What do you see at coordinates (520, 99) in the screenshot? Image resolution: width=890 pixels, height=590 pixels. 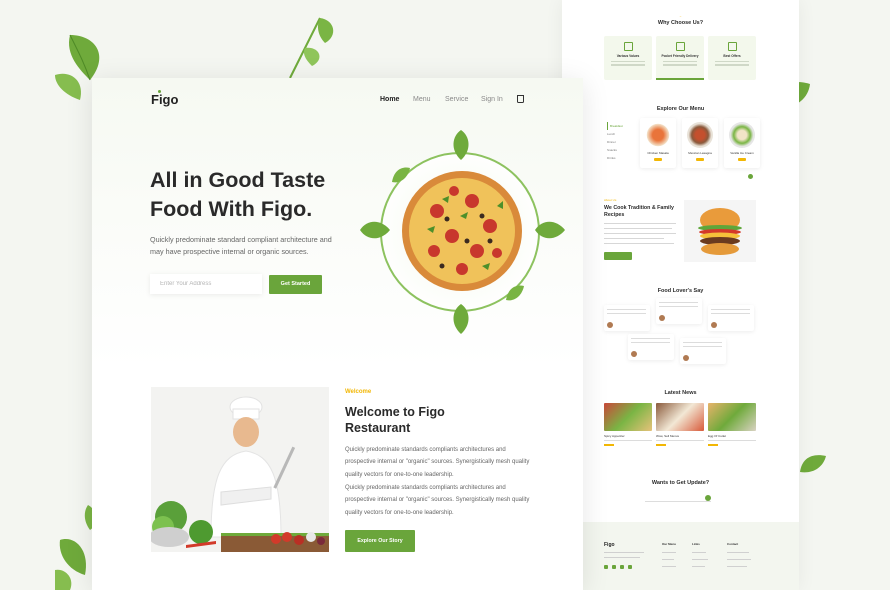 I see `shopping-bag-icon` at bounding box center [520, 99].